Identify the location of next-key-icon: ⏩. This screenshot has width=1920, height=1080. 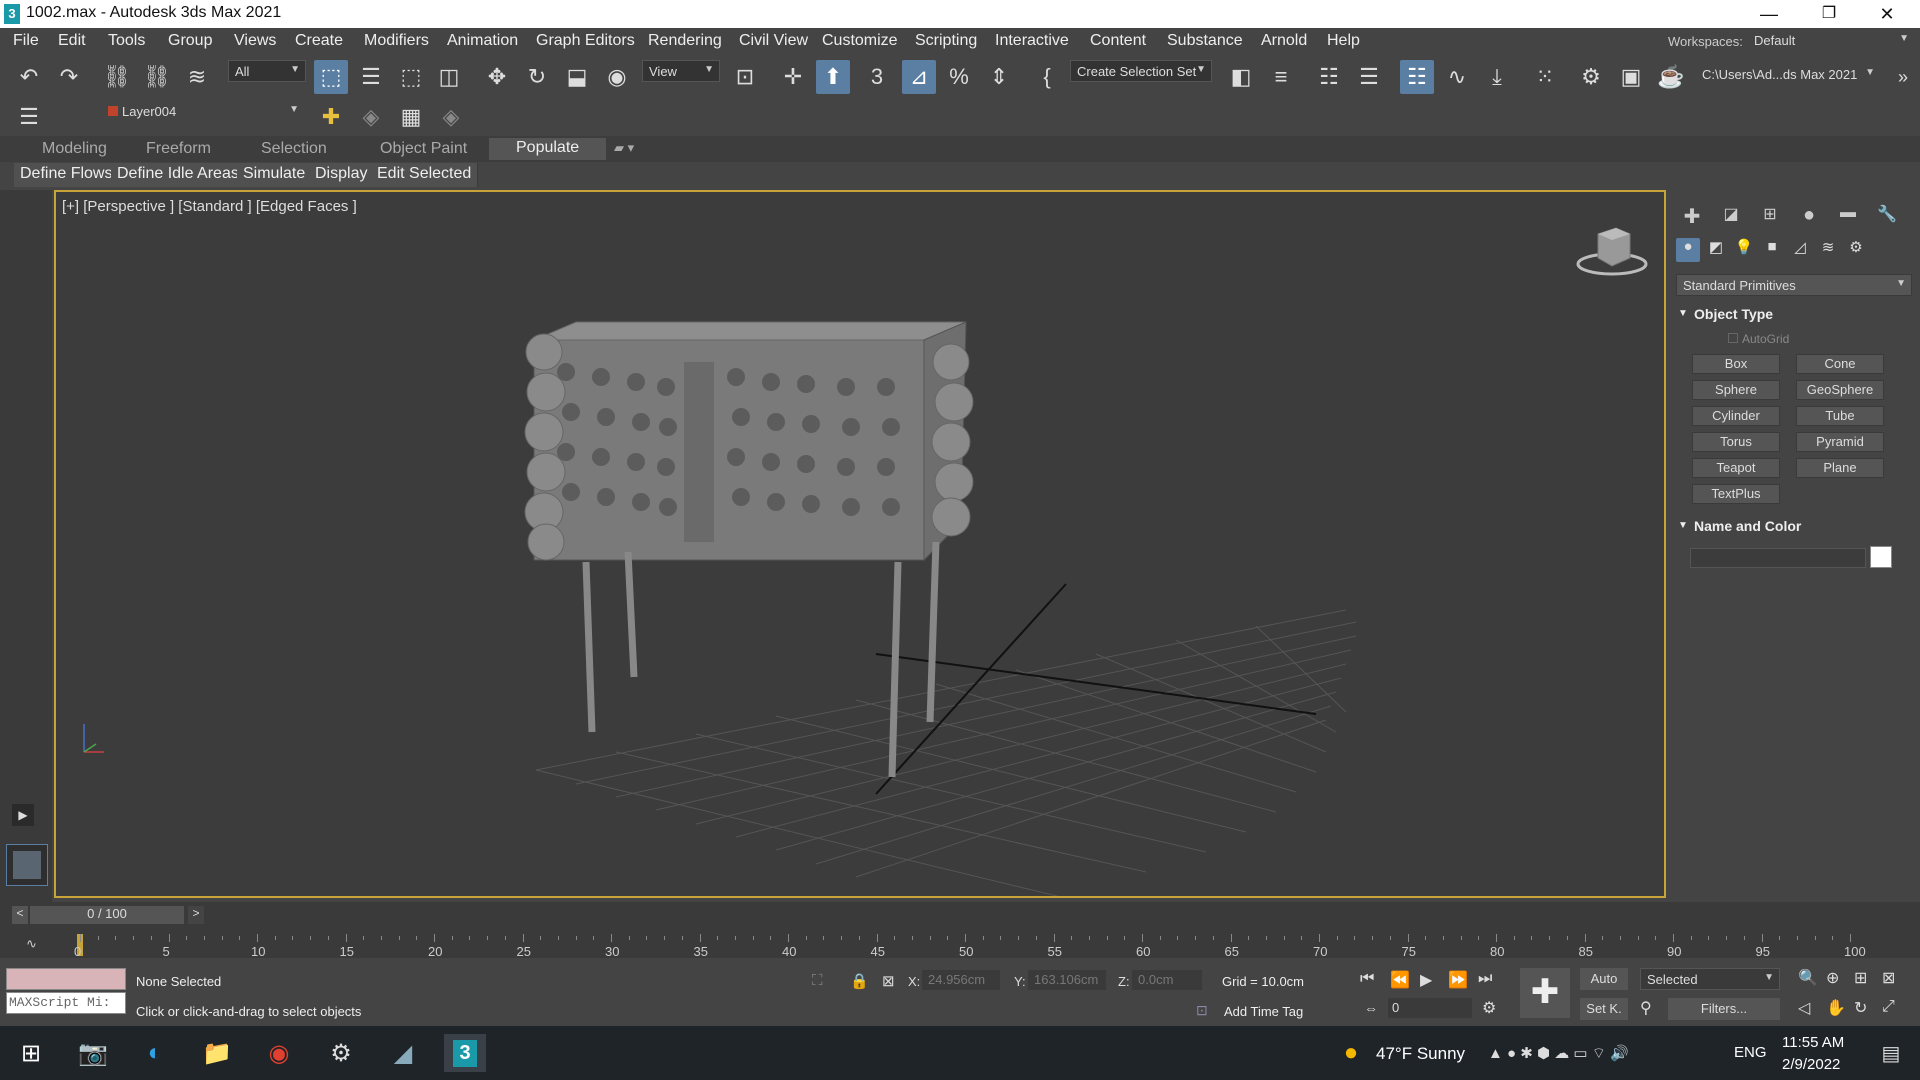
(1458, 980).